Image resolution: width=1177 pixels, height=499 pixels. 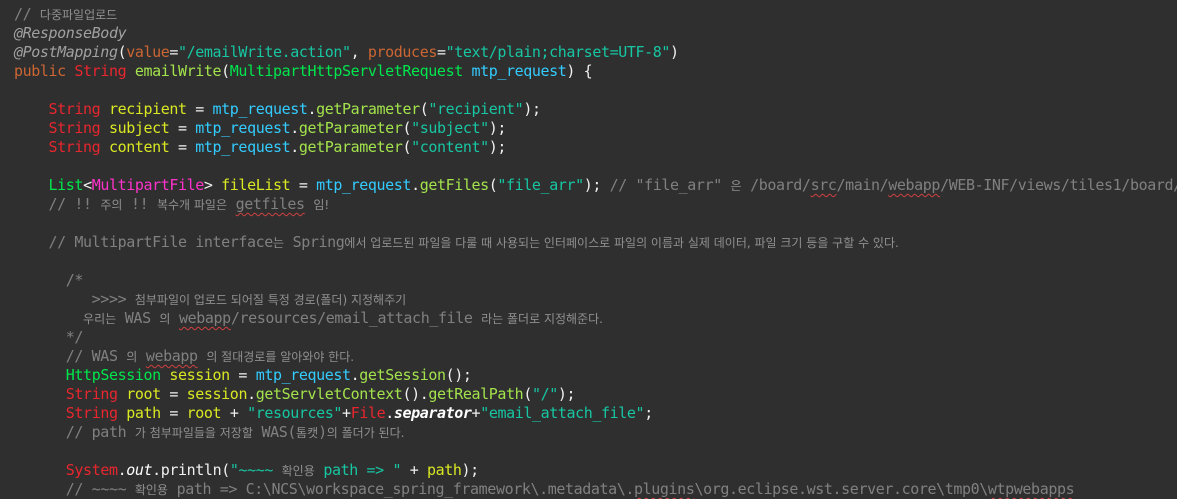 What do you see at coordinates (147, 109) in the screenshot?
I see `code-token: recipient` at bounding box center [147, 109].